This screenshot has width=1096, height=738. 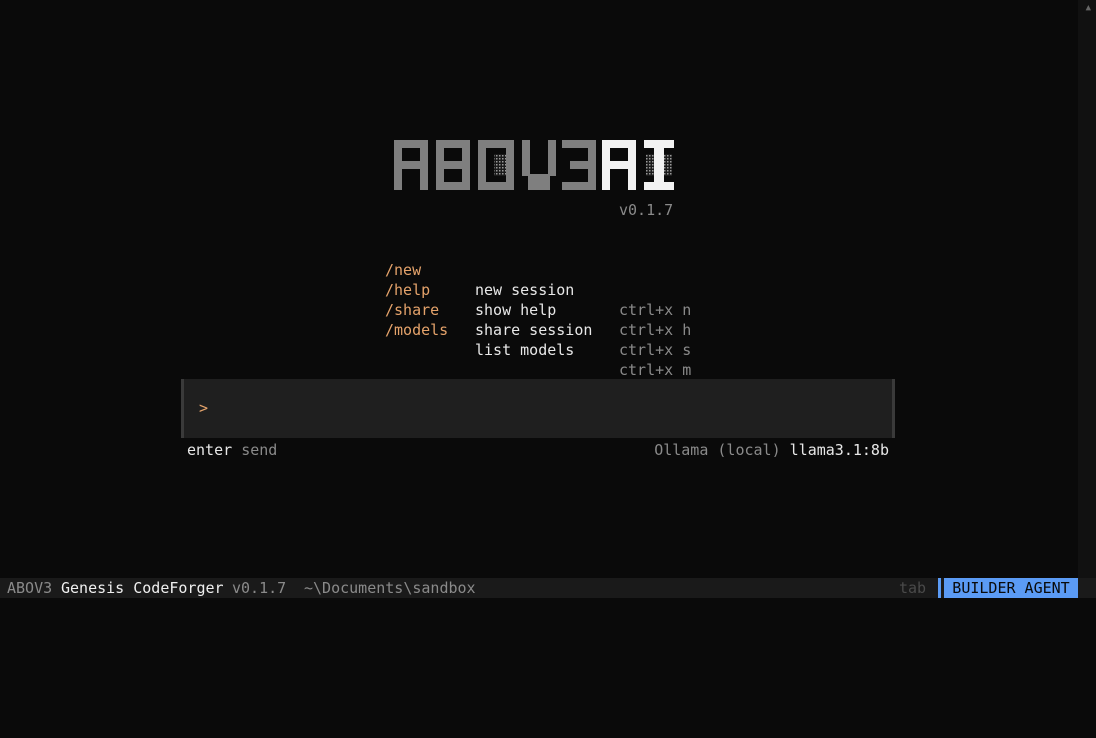 I want to click on app-name: Genesis CodeForger, so click(x=142, y=588).